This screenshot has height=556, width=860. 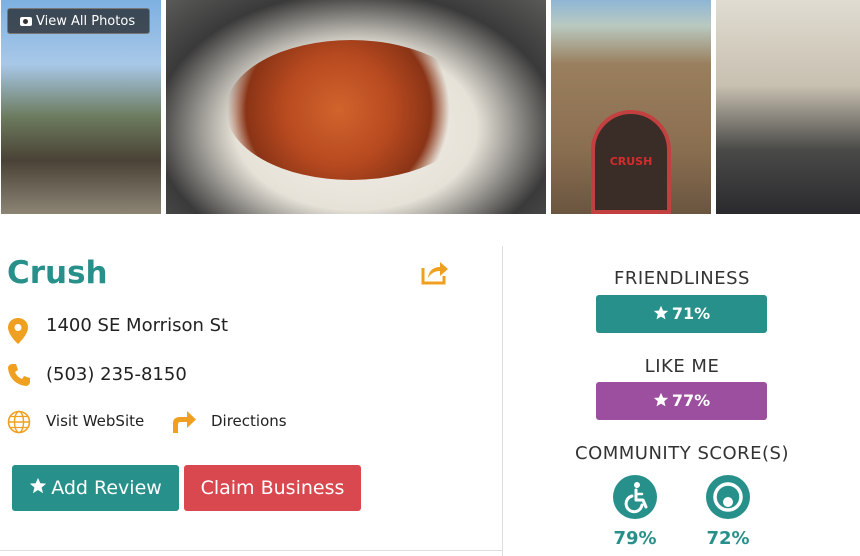 What do you see at coordinates (502, 401) in the screenshot?
I see `column-divider` at bounding box center [502, 401].